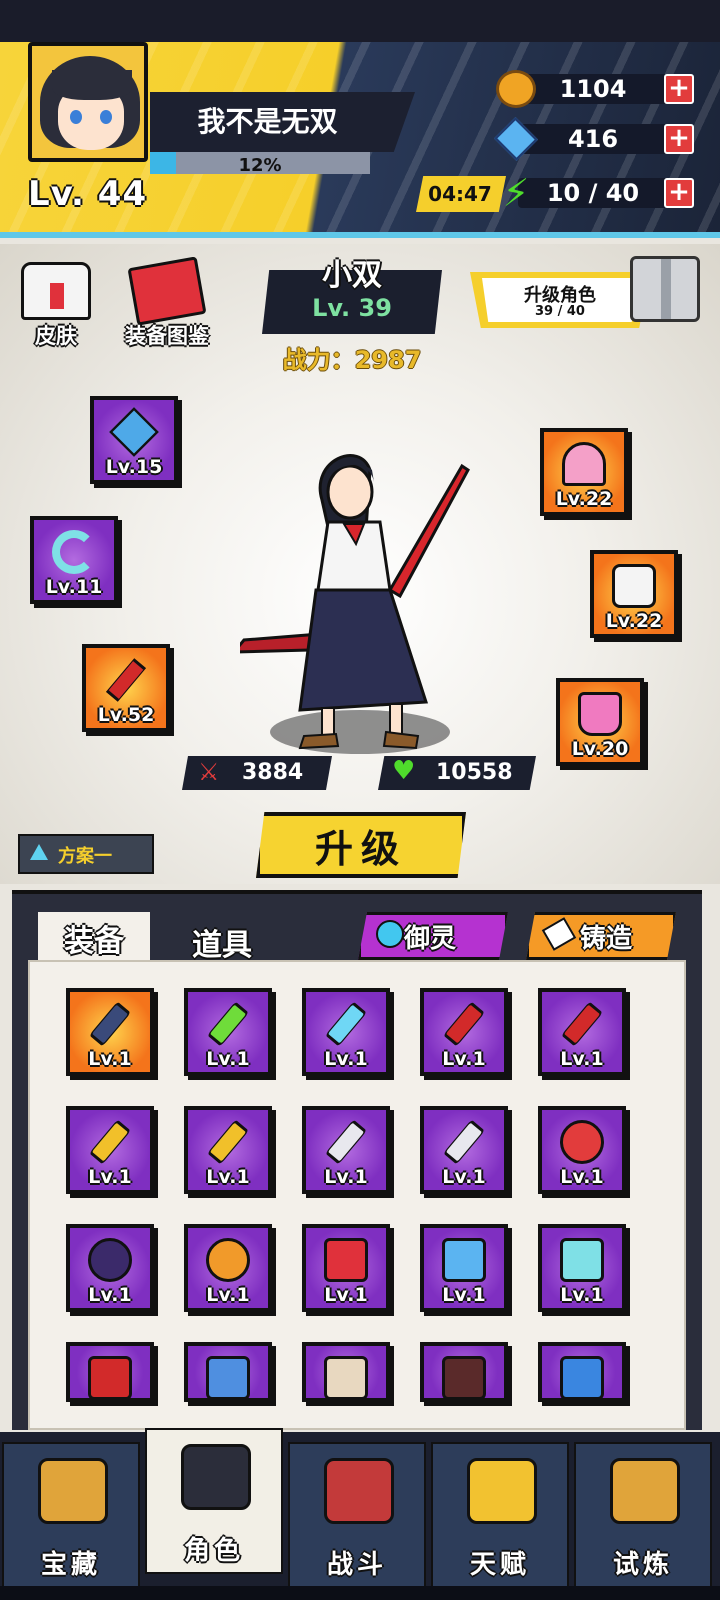 Image resolution: width=720 pixels, height=1600 pixels. Describe the element at coordinates (474, 772) in the screenshot. I see `hp-value: 10558` at that location.